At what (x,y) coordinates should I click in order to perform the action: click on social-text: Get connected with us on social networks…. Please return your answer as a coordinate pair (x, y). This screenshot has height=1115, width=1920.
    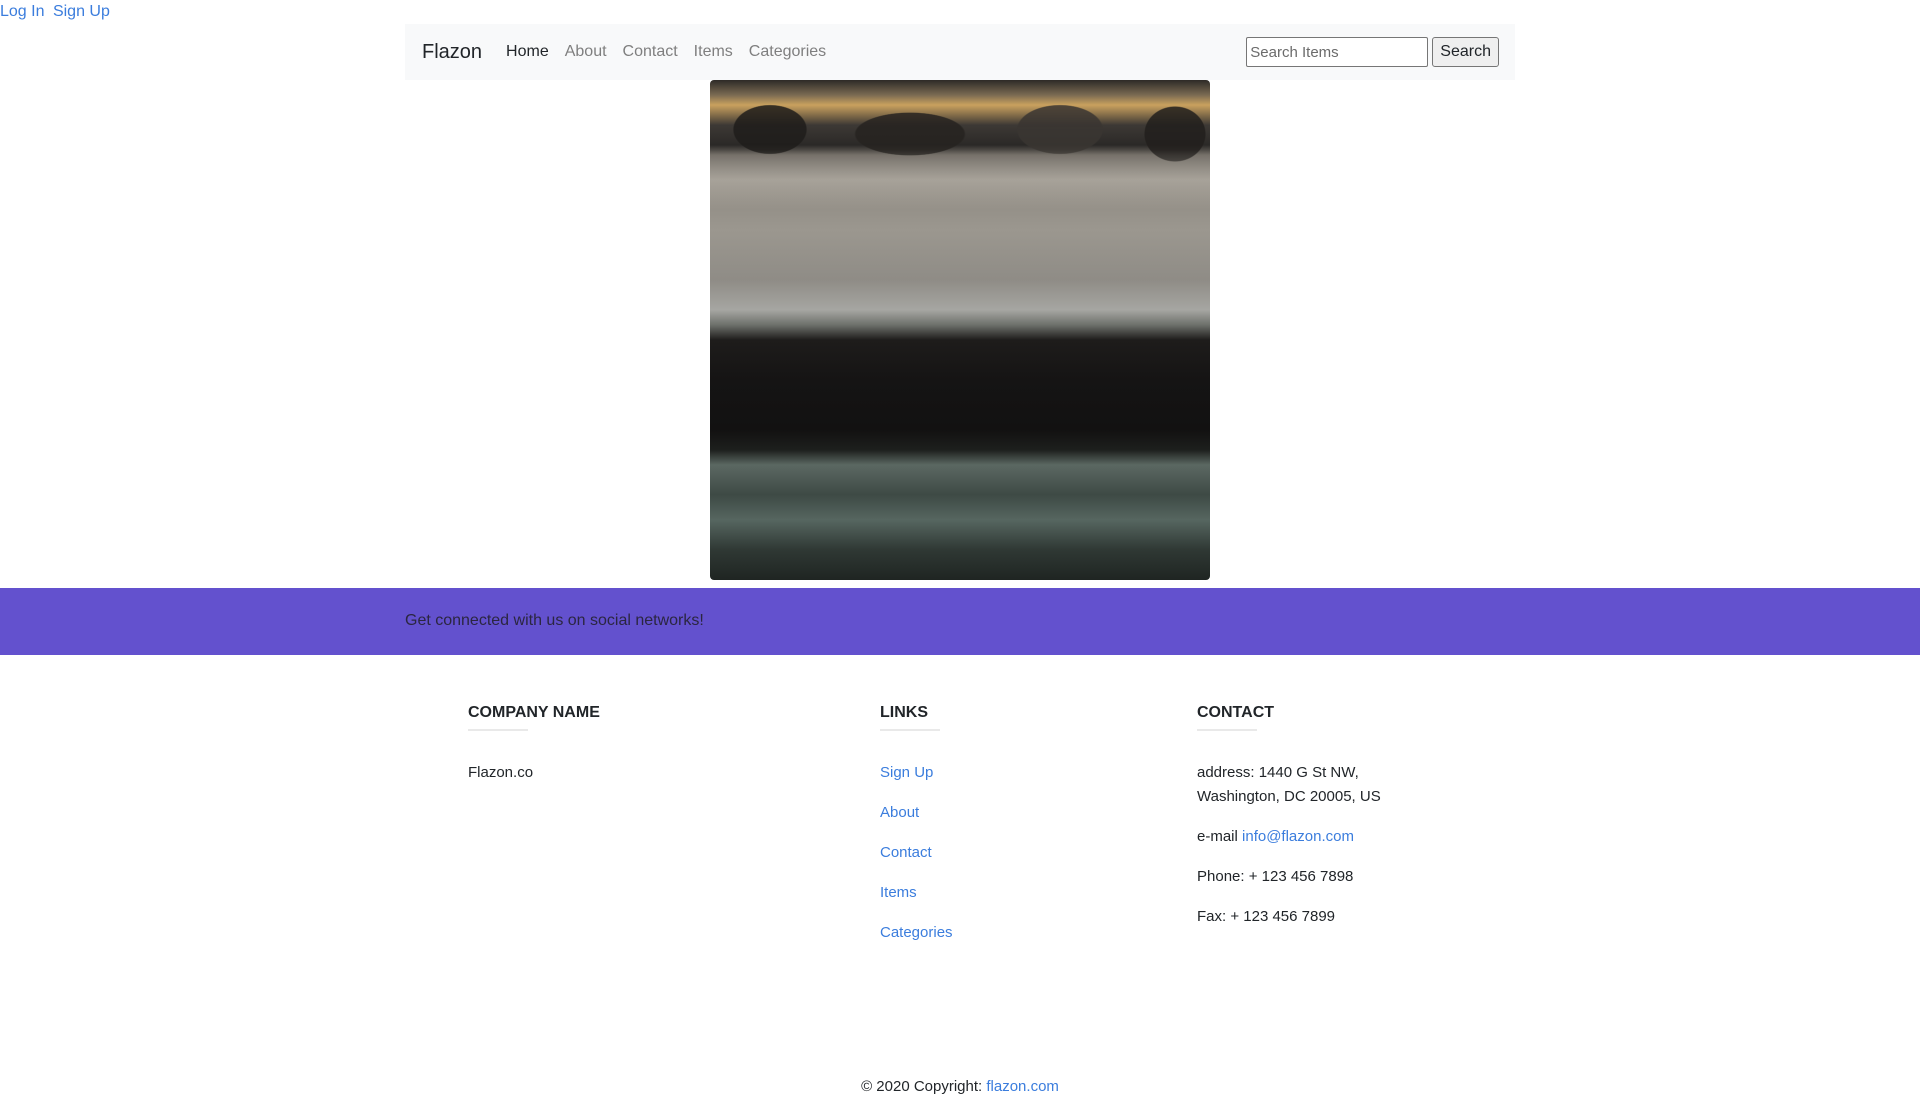
    Looking at the image, I should click on (554, 620).